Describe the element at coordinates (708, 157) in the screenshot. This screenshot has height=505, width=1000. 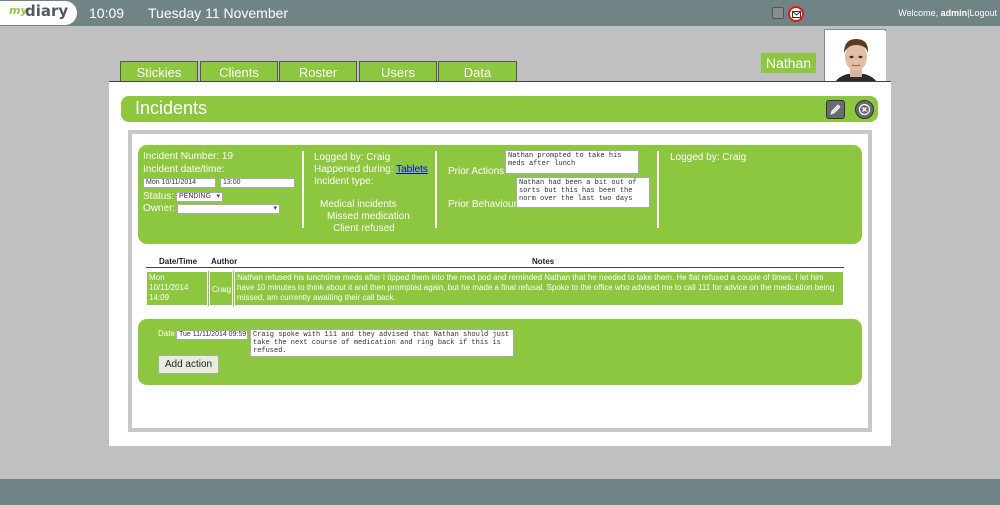
I see `logged-by-right: Logged by: Craig` at that location.